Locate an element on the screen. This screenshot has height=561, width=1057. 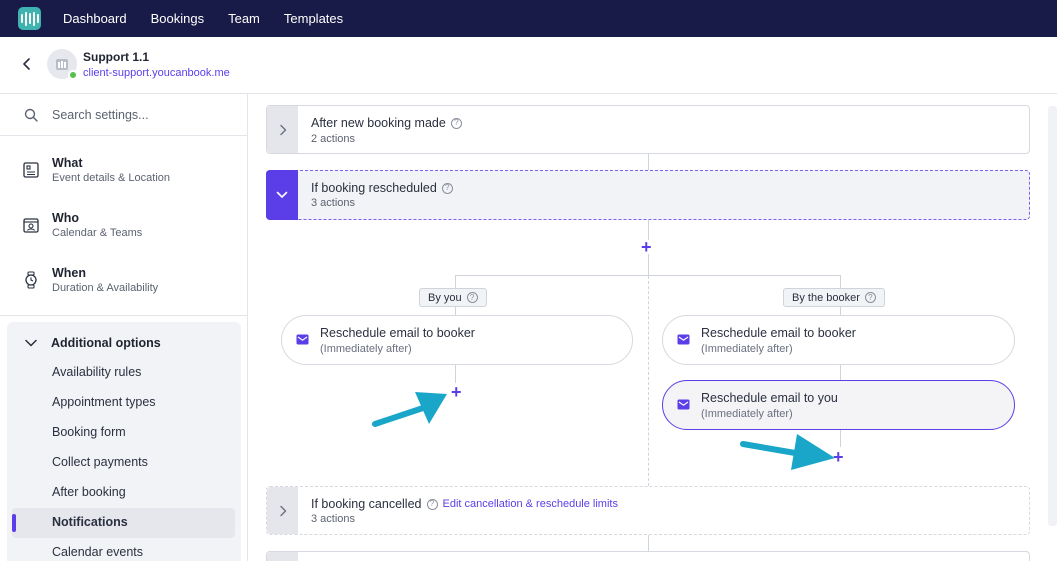
chevron-left-icon is located at coordinates (26, 64).